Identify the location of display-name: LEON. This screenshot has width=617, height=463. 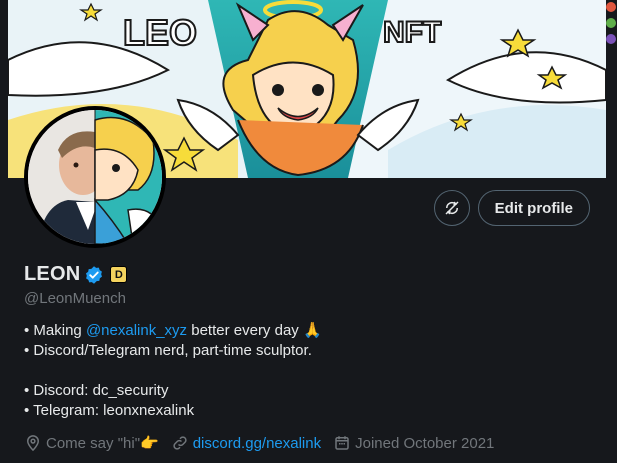
(52, 274).